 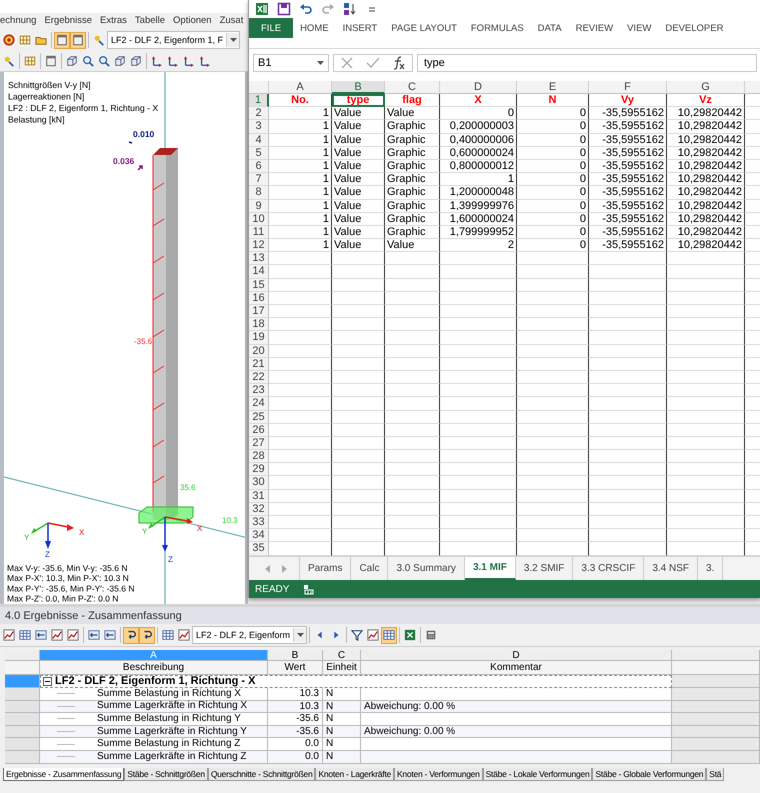 What do you see at coordinates (259, 377) in the screenshot?
I see `row-header: 22` at bounding box center [259, 377].